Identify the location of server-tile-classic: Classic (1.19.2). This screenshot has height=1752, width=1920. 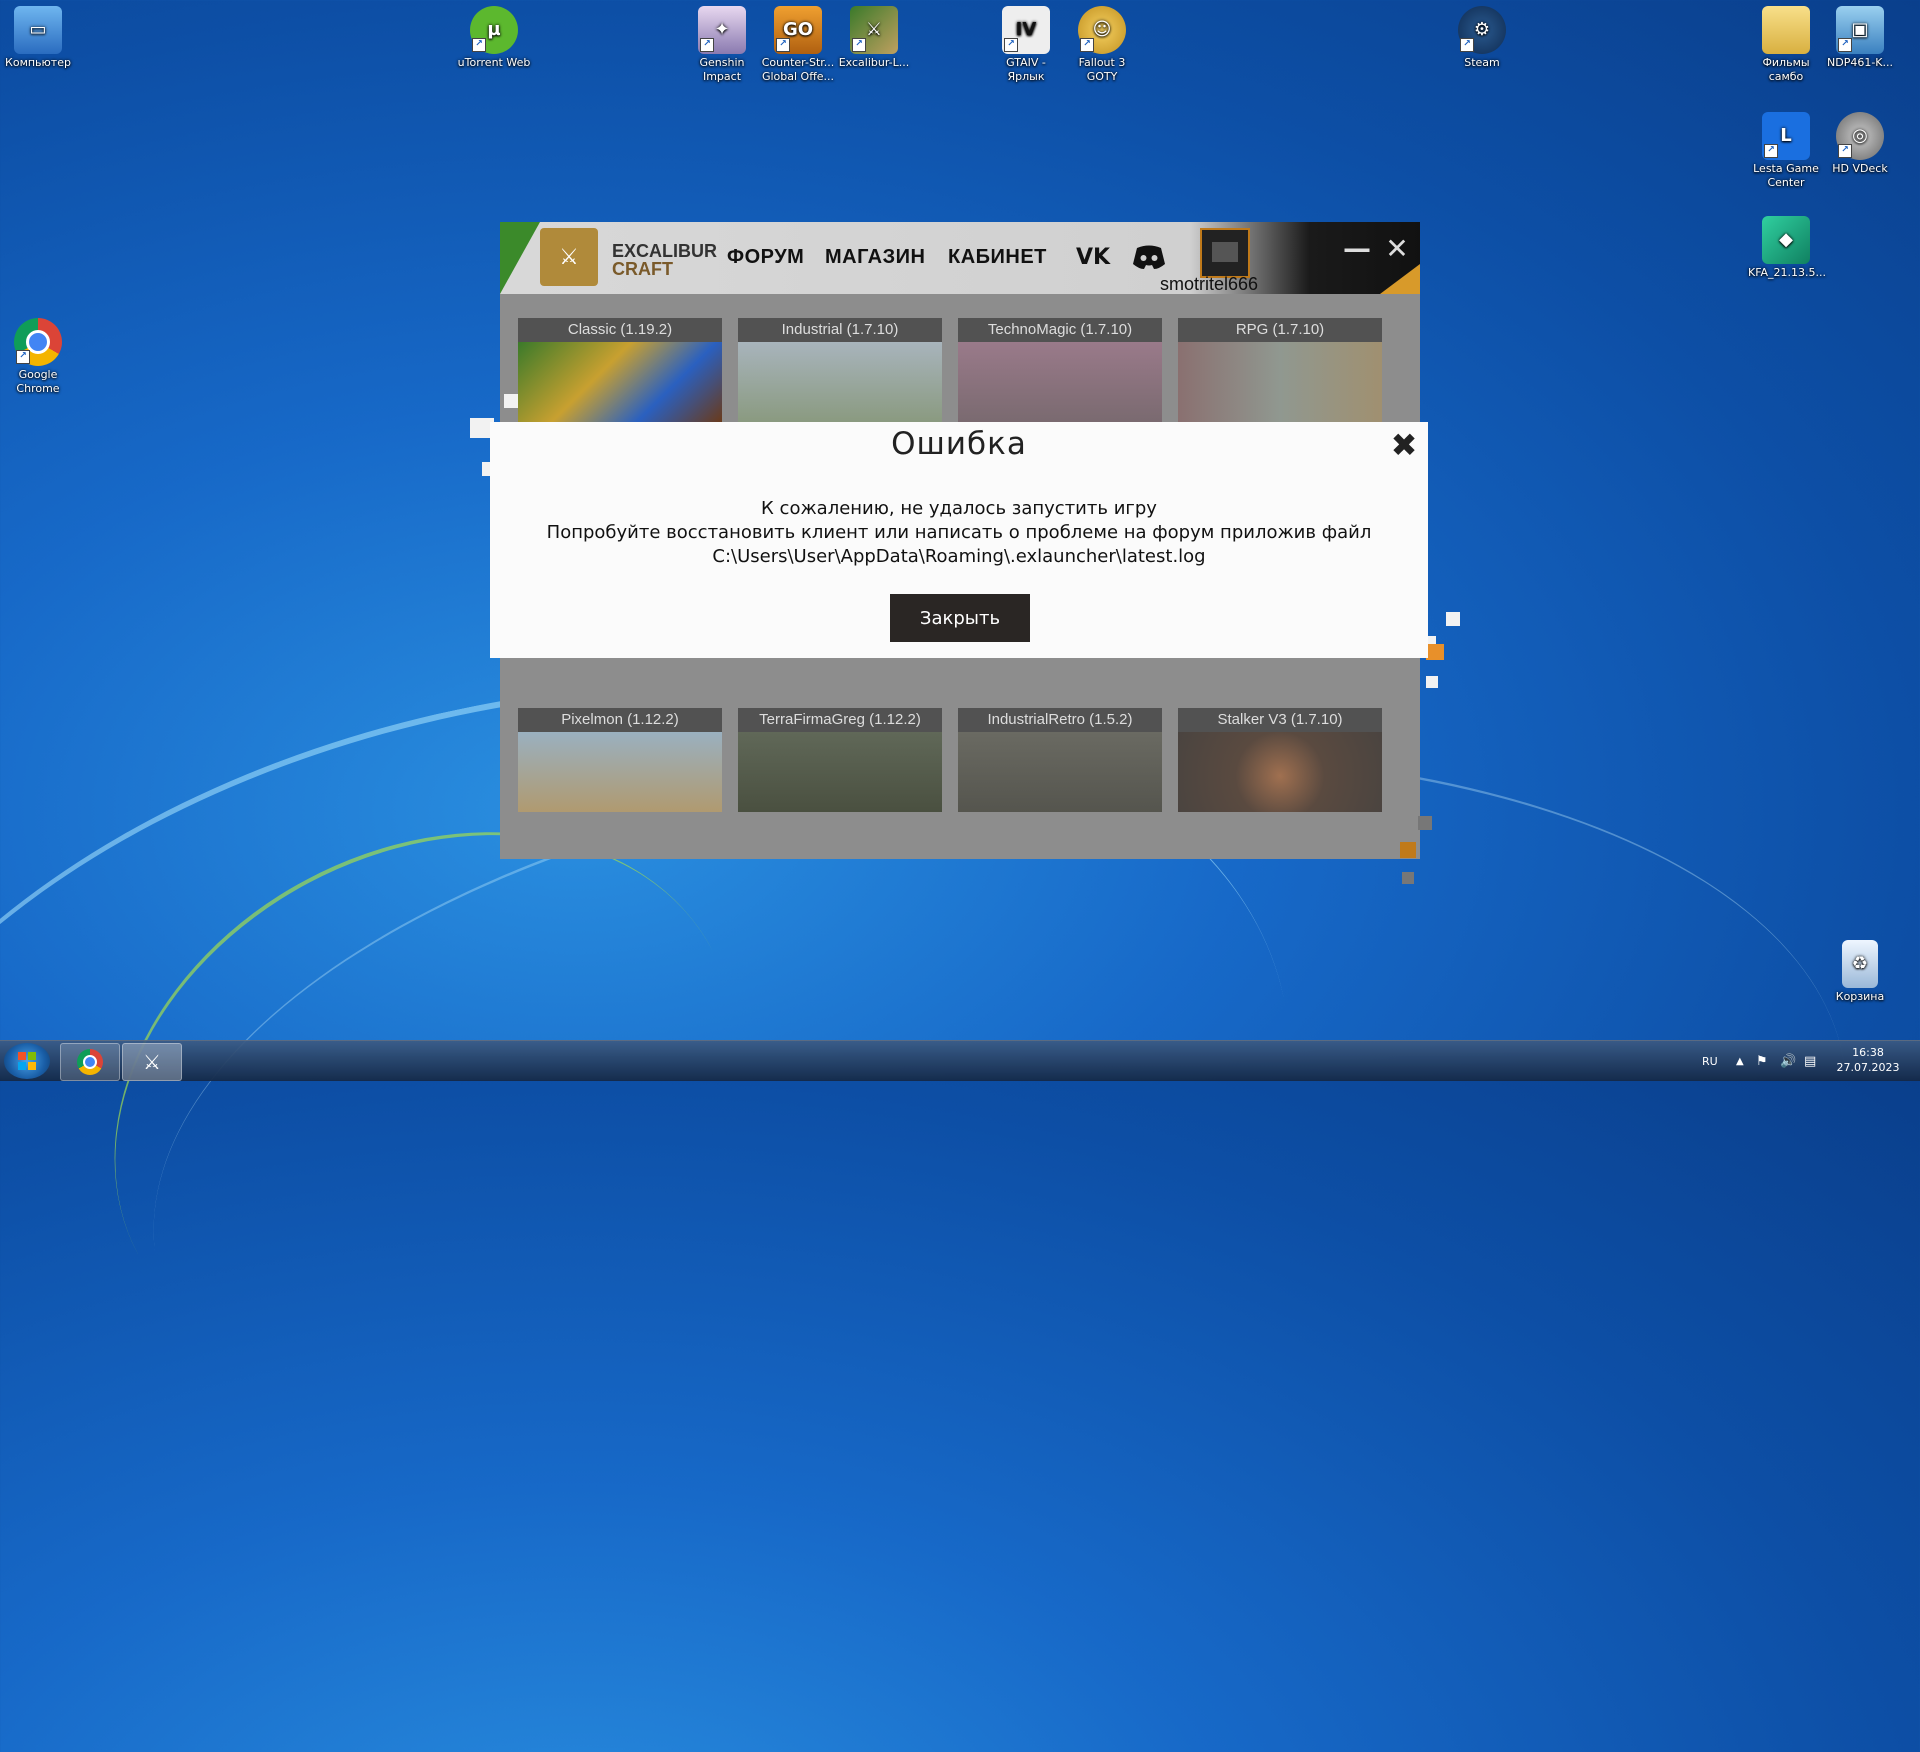
(620, 370).